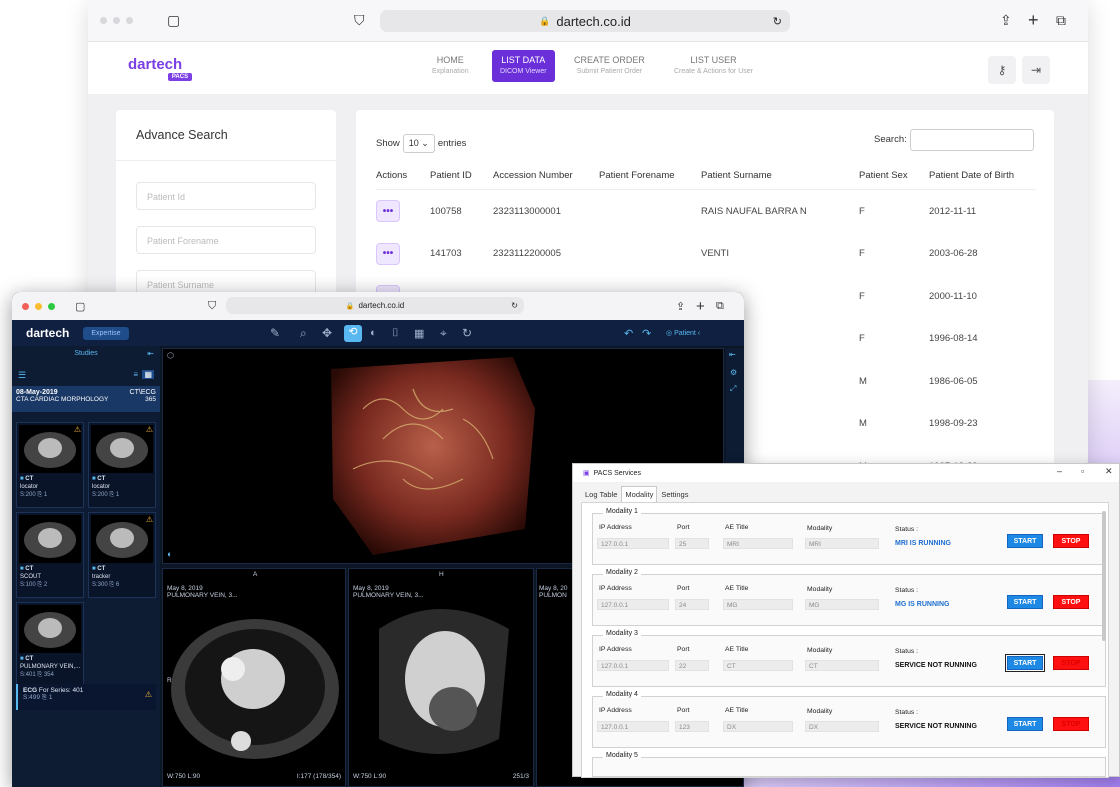 Image resolution: width=1120 pixels, height=787 pixels. I want to click on tab-modality: Modality, so click(639, 494).